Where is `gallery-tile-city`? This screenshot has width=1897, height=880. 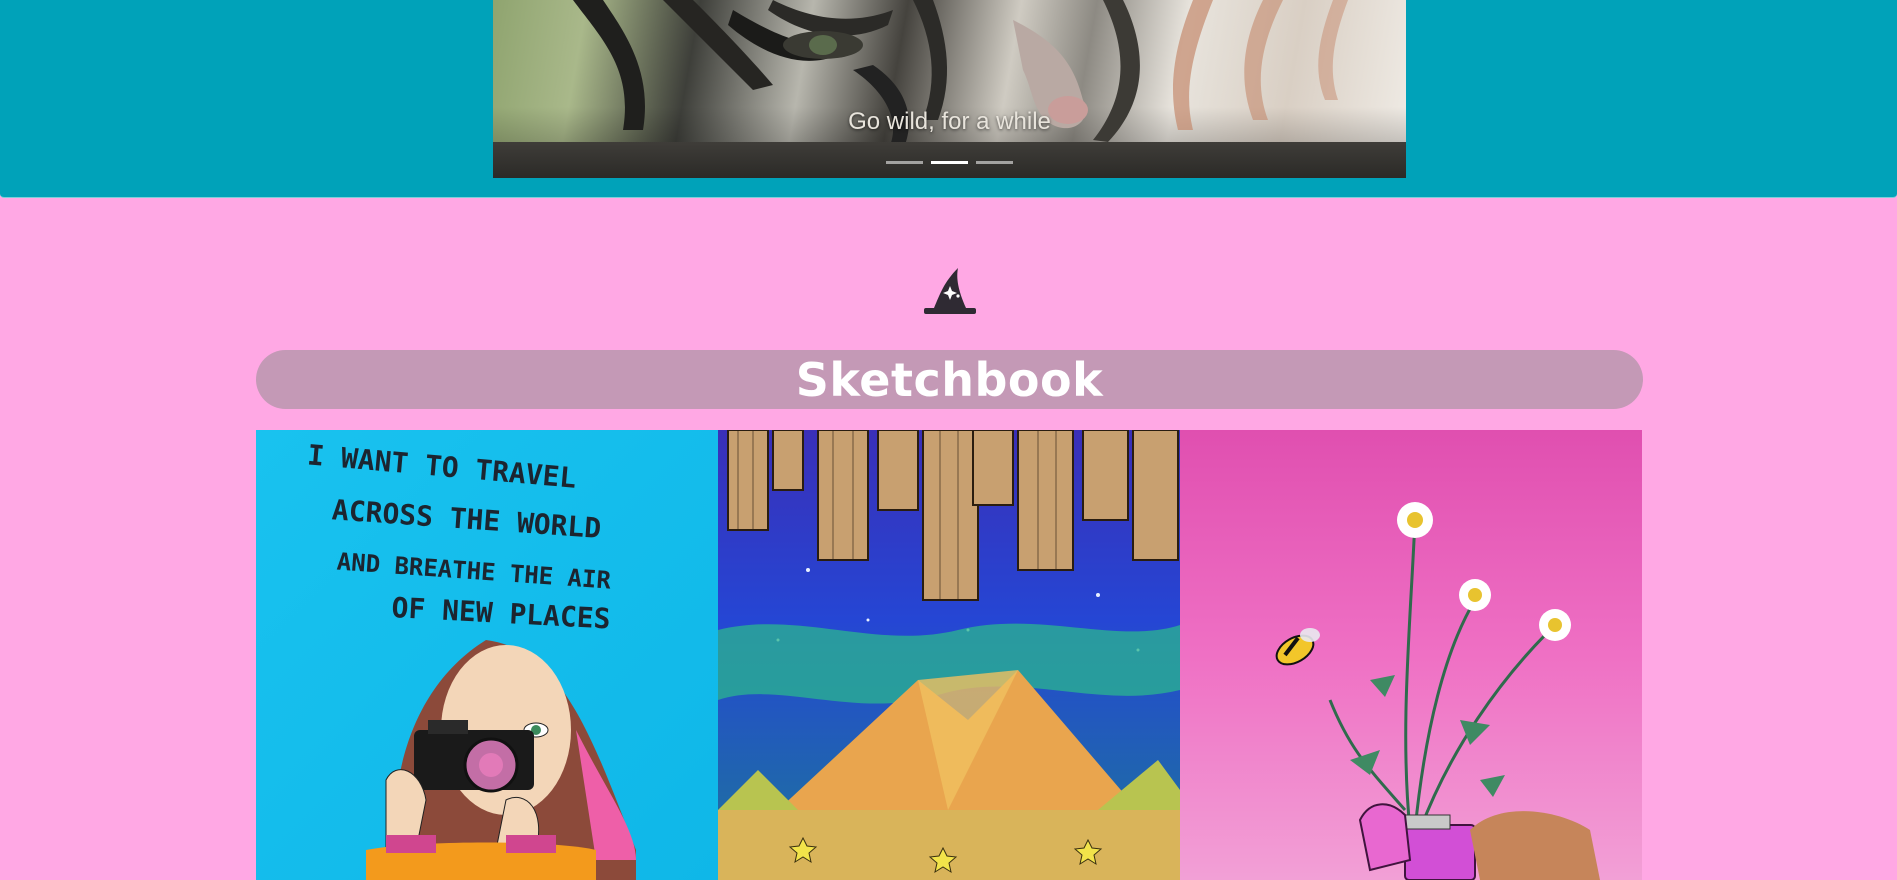
gallery-tile-city is located at coordinates (949, 655).